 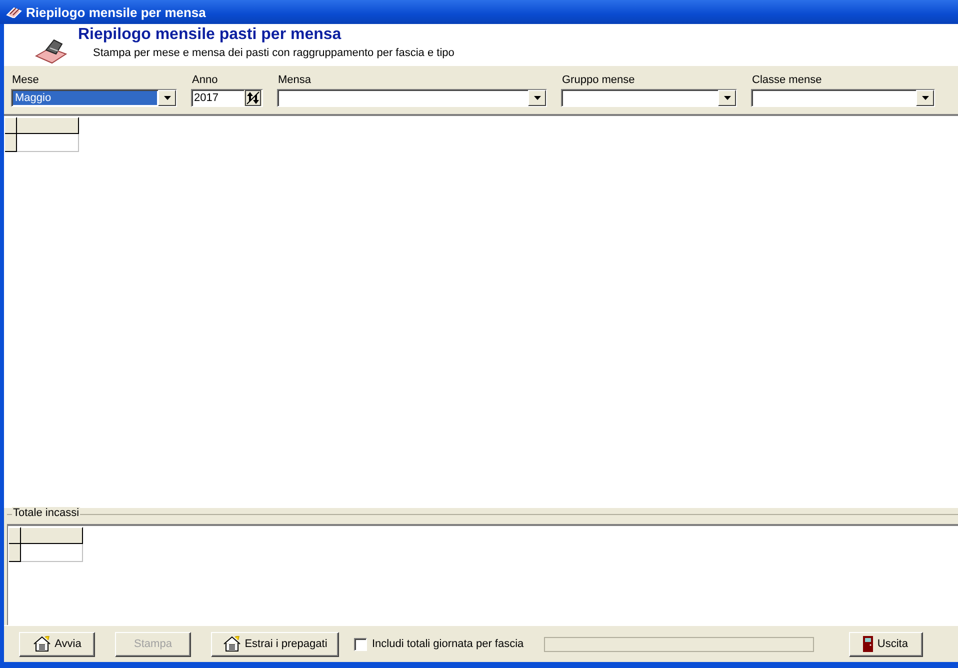 I want to click on toolbar-button: Estrai i prepagati, so click(x=275, y=644).